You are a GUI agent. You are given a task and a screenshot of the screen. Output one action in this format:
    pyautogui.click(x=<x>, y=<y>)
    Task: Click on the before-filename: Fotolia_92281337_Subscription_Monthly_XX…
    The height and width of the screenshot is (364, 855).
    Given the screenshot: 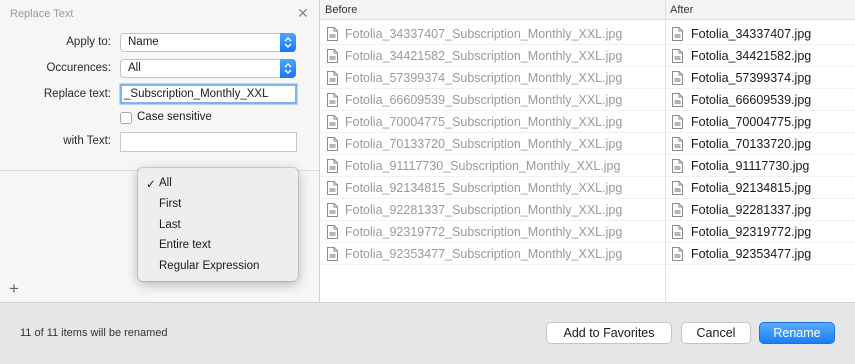 What is the action you would take?
    pyautogui.click(x=484, y=210)
    